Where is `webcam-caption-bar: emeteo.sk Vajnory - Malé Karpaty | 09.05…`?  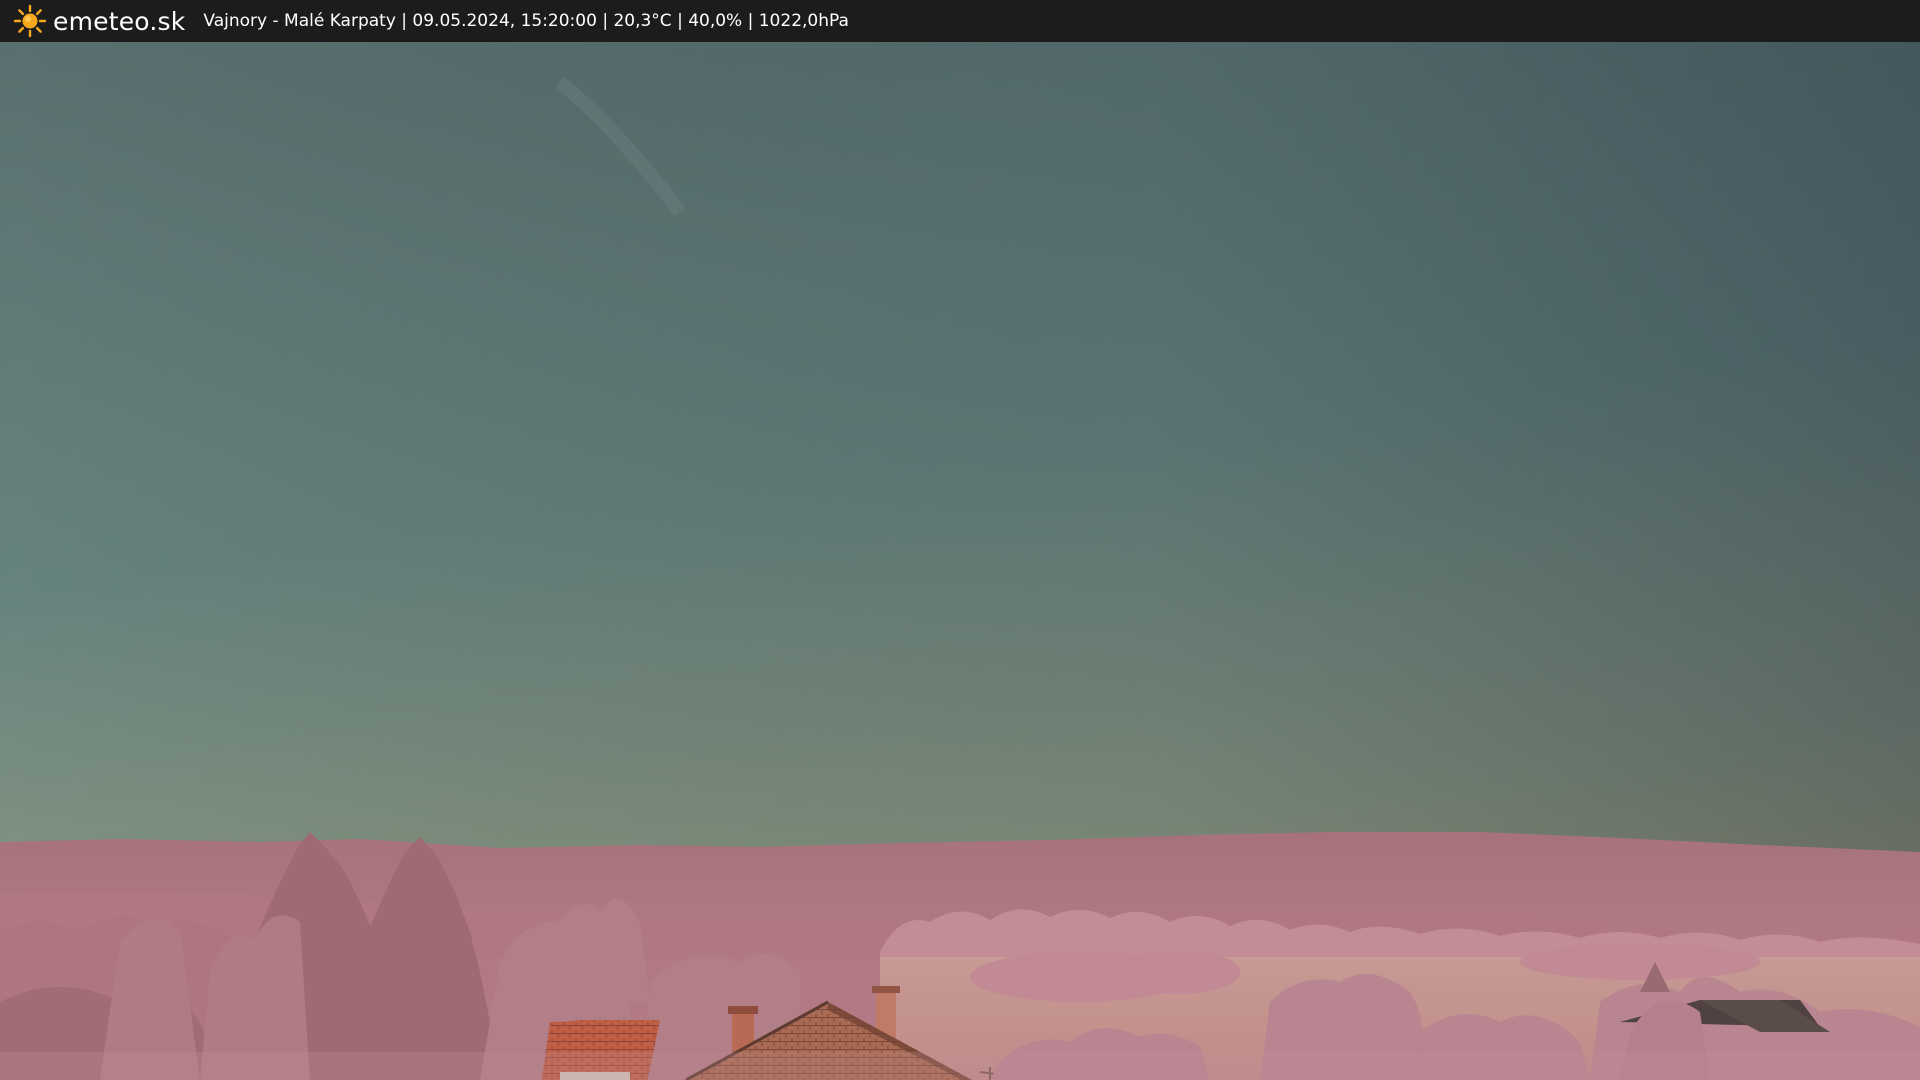 webcam-caption-bar: emeteo.sk Vajnory - Malé Karpaty | 09.05… is located at coordinates (960, 21).